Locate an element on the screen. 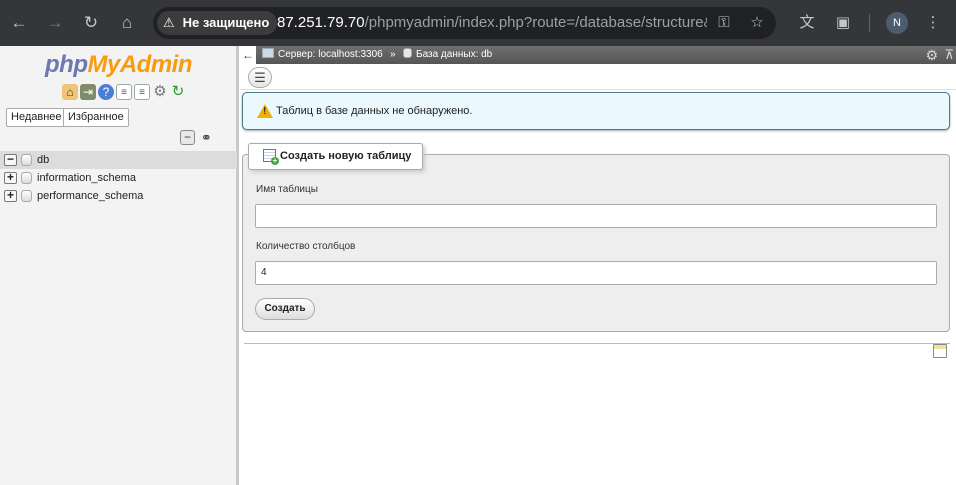 The image size is (956, 485). tab-recent: Недавнее is located at coordinates (36, 117).